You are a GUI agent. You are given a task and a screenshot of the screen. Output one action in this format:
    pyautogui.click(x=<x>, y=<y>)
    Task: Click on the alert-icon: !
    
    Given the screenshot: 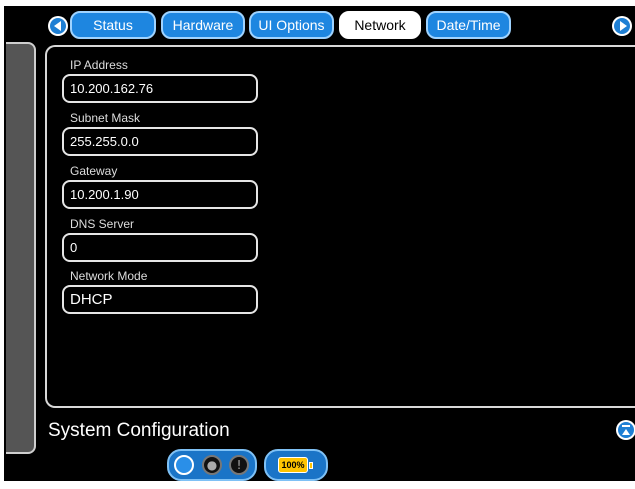 What is the action you would take?
    pyautogui.click(x=239, y=465)
    